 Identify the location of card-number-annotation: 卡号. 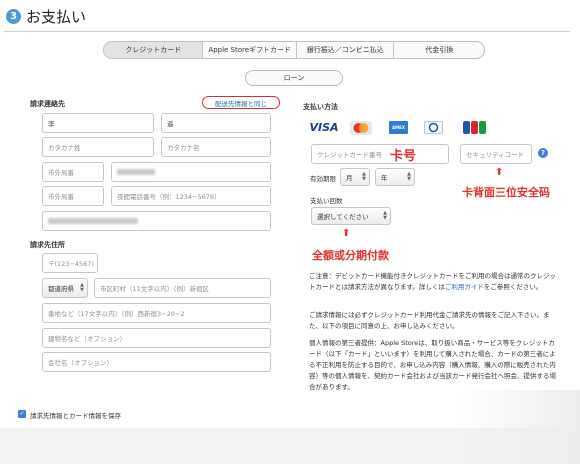
(403, 156).